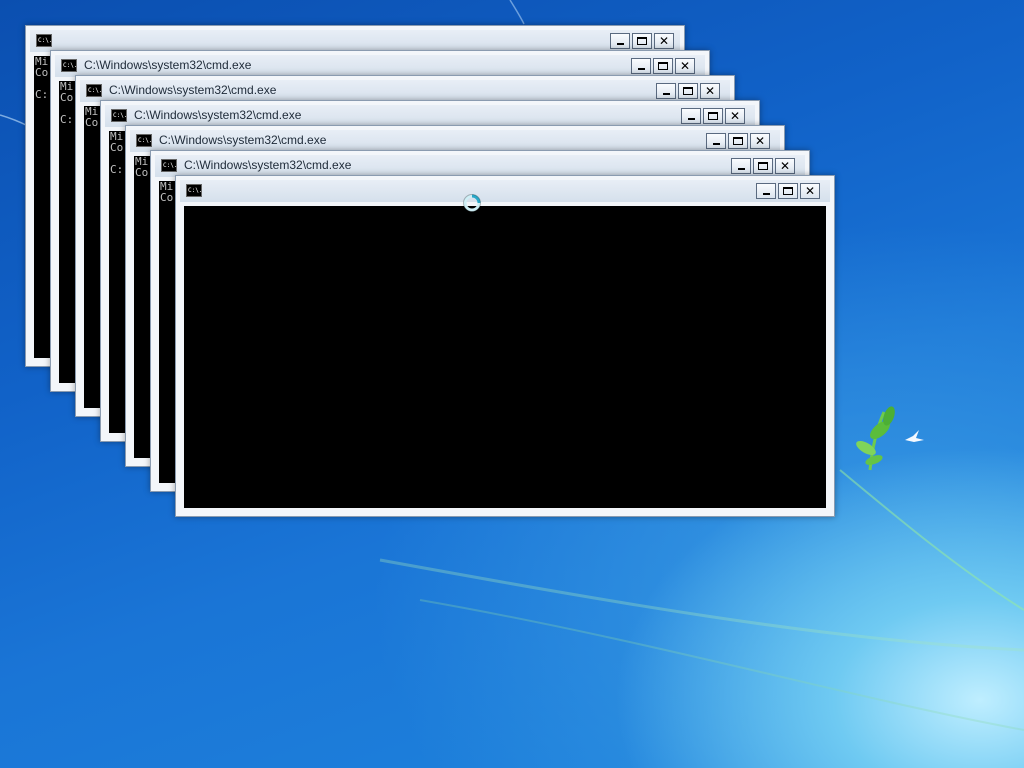 The image size is (1024, 768). What do you see at coordinates (472, 203) in the screenshot?
I see `busy-cursor-icon` at bounding box center [472, 203].